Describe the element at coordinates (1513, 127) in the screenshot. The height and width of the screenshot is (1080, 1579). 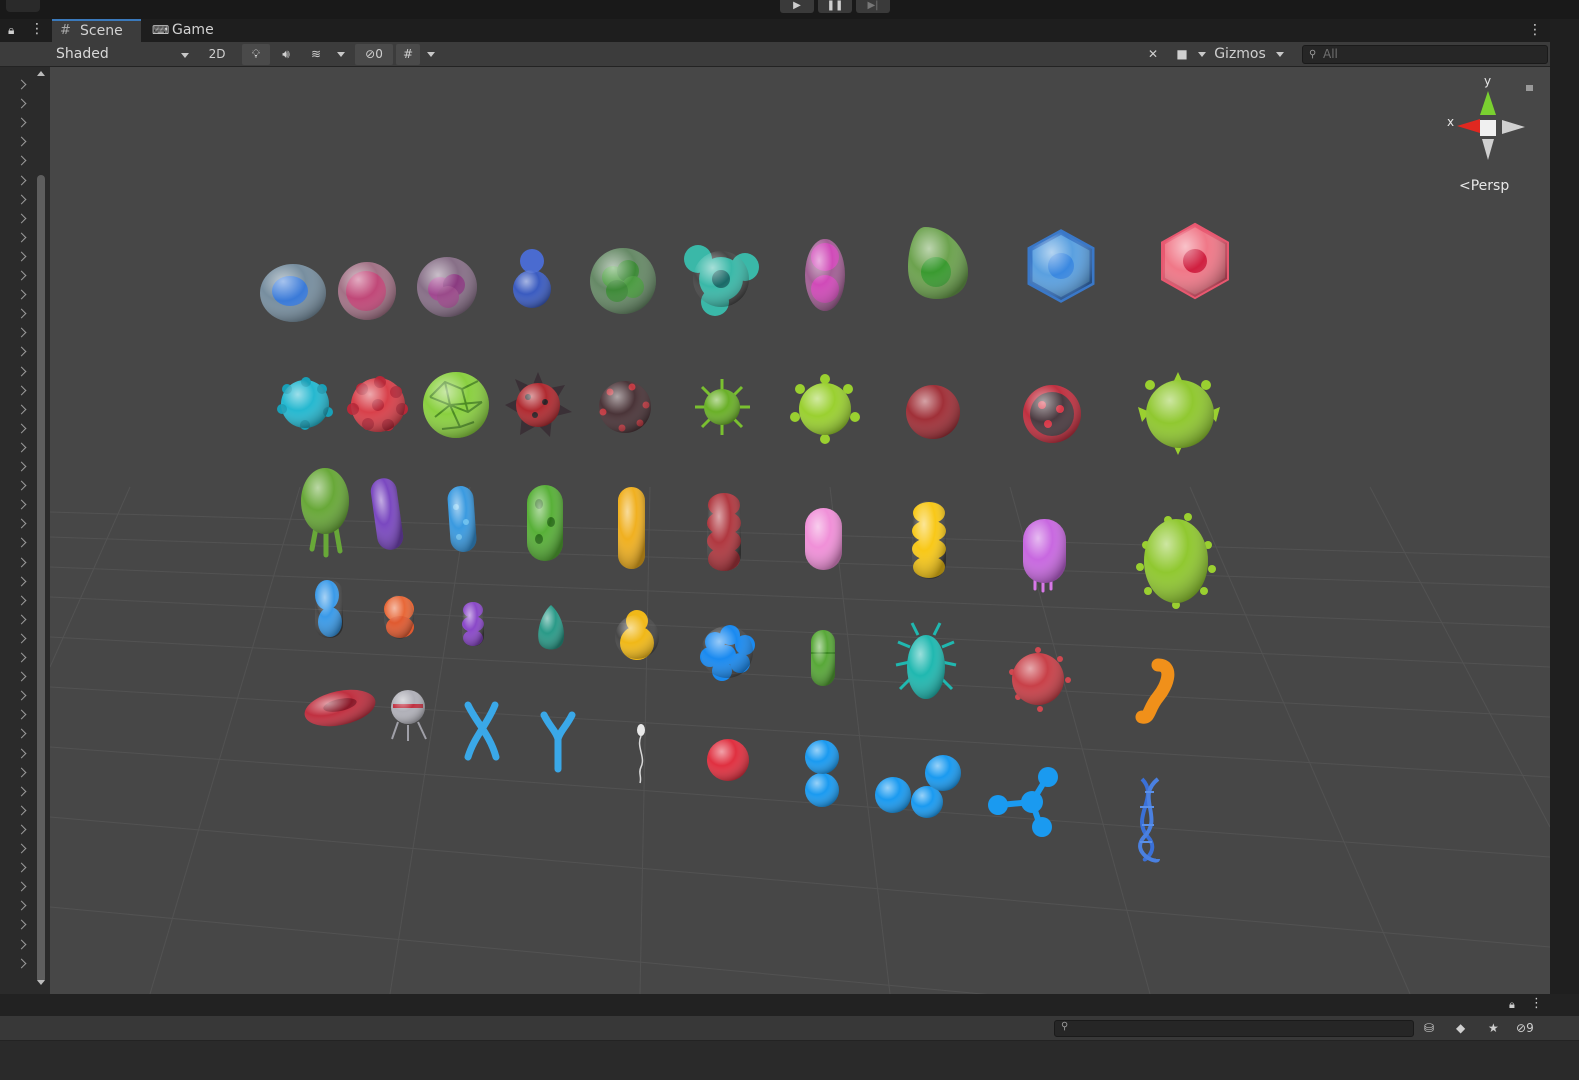
I see `gizmo-neg-x-axis` at that location.